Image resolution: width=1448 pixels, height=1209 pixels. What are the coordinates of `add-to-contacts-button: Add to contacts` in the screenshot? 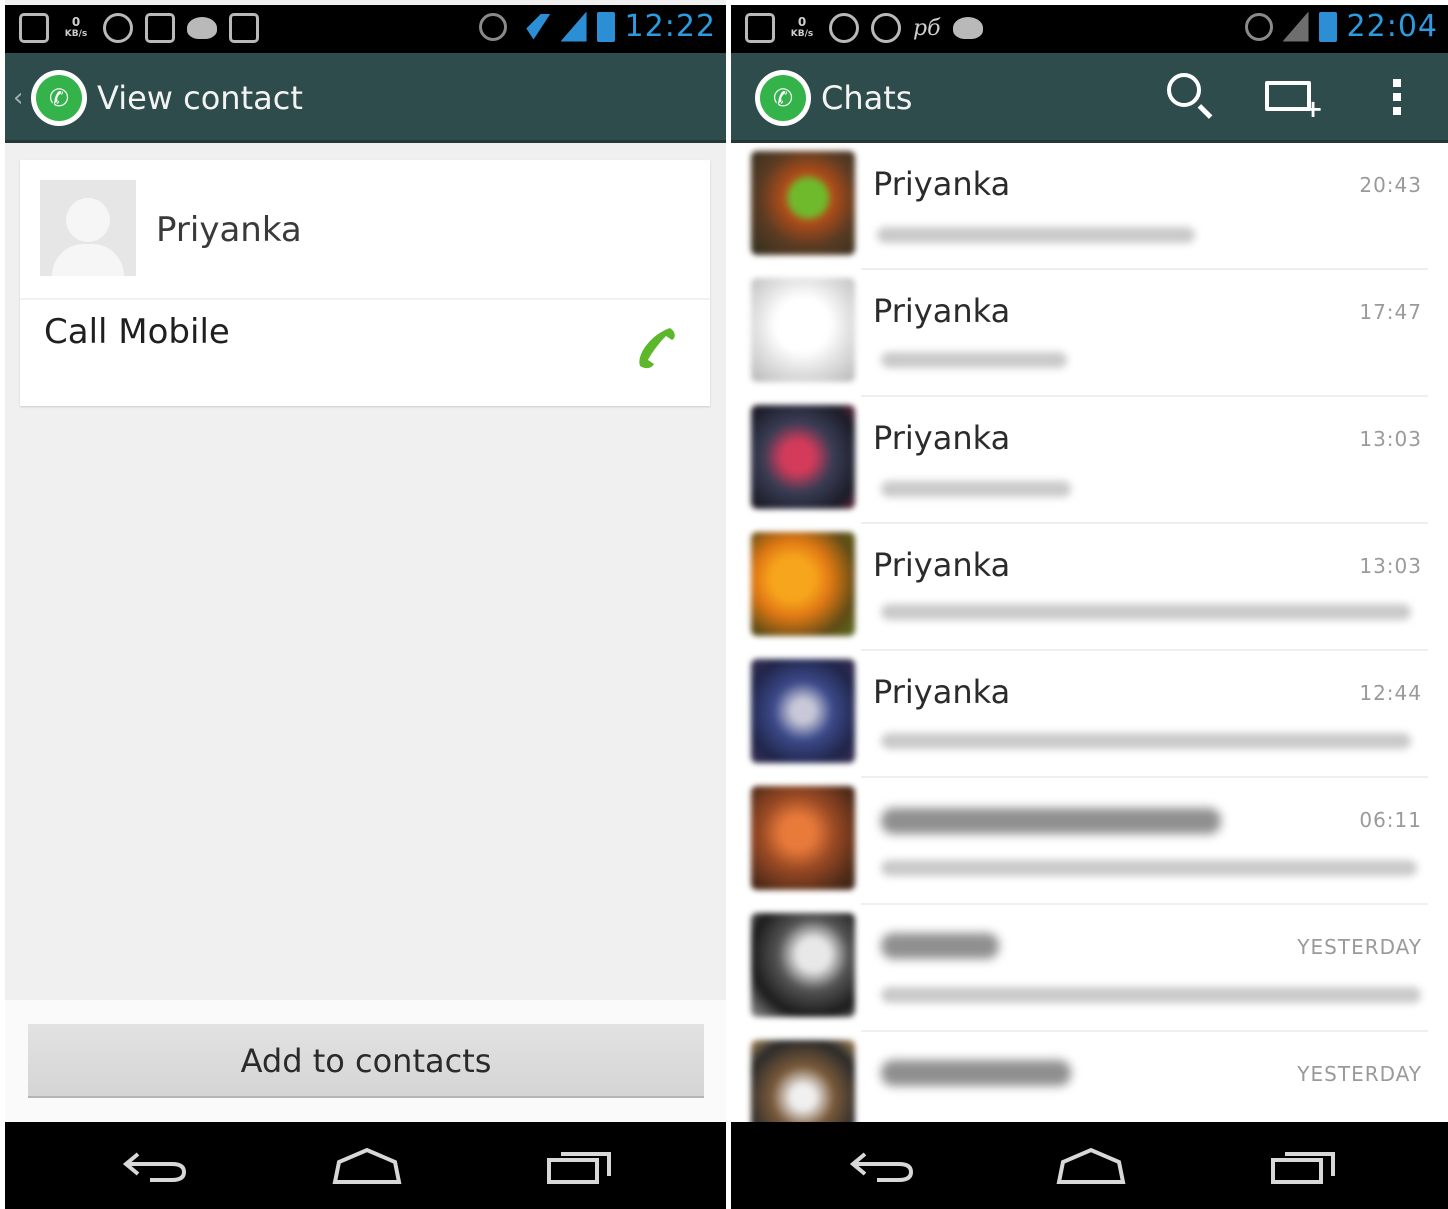 It's located at (366, 1061).